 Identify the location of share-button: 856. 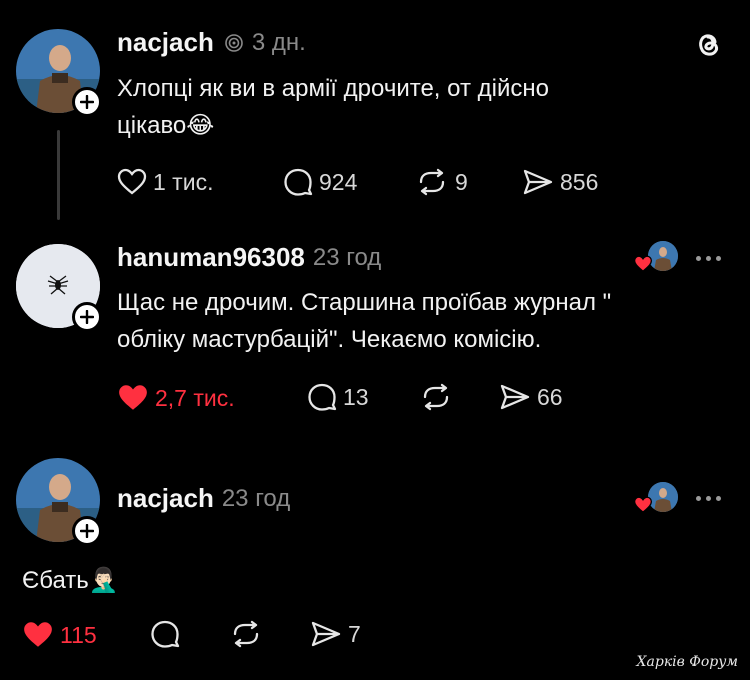
(560, 182).